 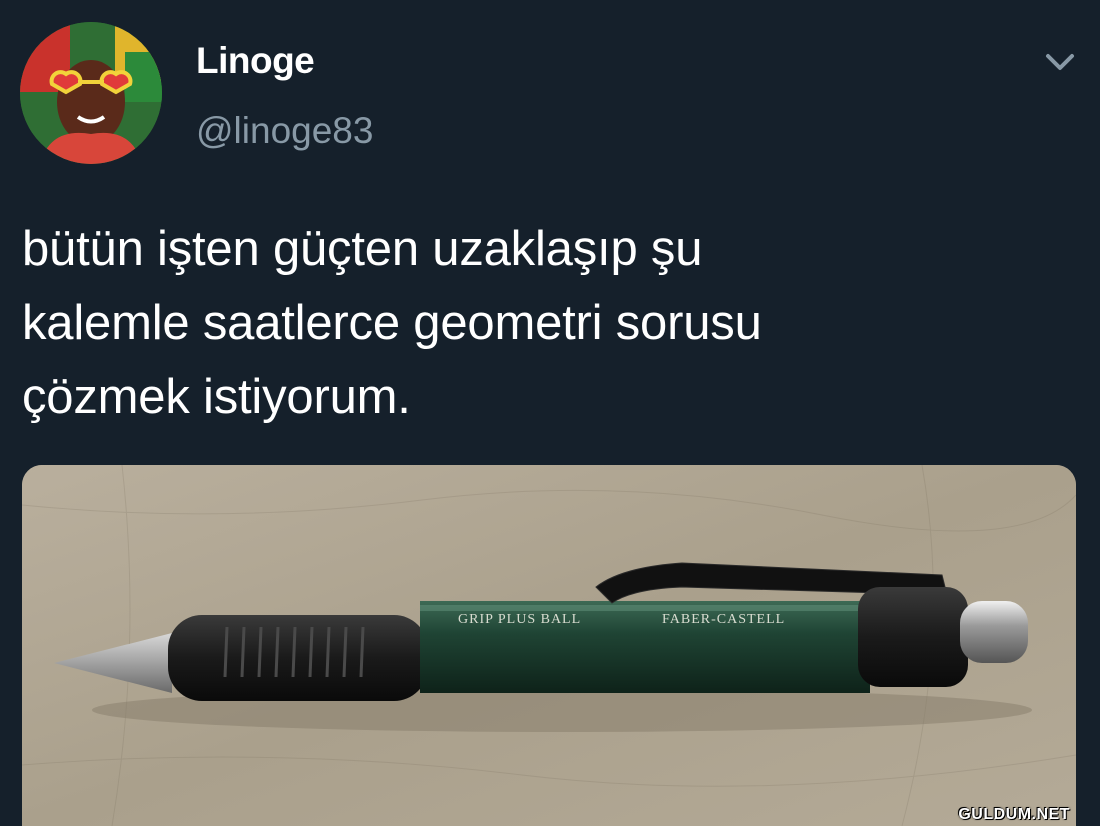 What do you see at coordinates (362, 249) in the screenshot?
I see `tweet-text-line: bütün işten güçten uzaklaşıp şu` at bounding box center [362, 249].